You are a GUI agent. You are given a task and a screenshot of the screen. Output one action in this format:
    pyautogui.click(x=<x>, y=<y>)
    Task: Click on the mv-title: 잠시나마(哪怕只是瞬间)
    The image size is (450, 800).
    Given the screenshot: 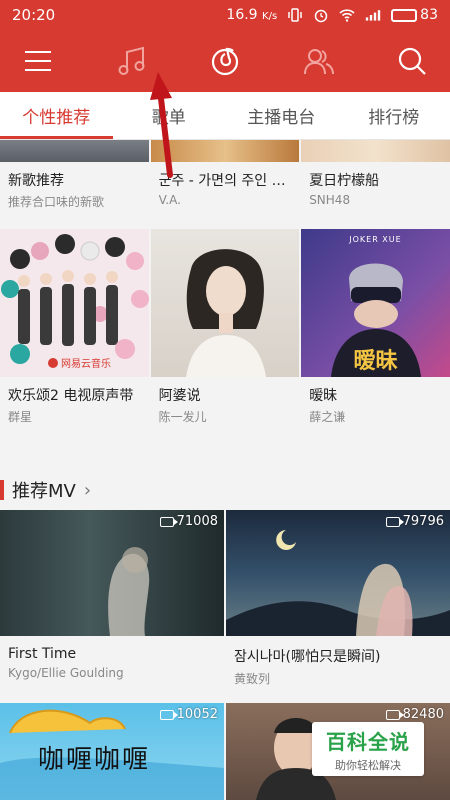 What is the action you would take?
    pyautogui.click(x=307, y=657)
    